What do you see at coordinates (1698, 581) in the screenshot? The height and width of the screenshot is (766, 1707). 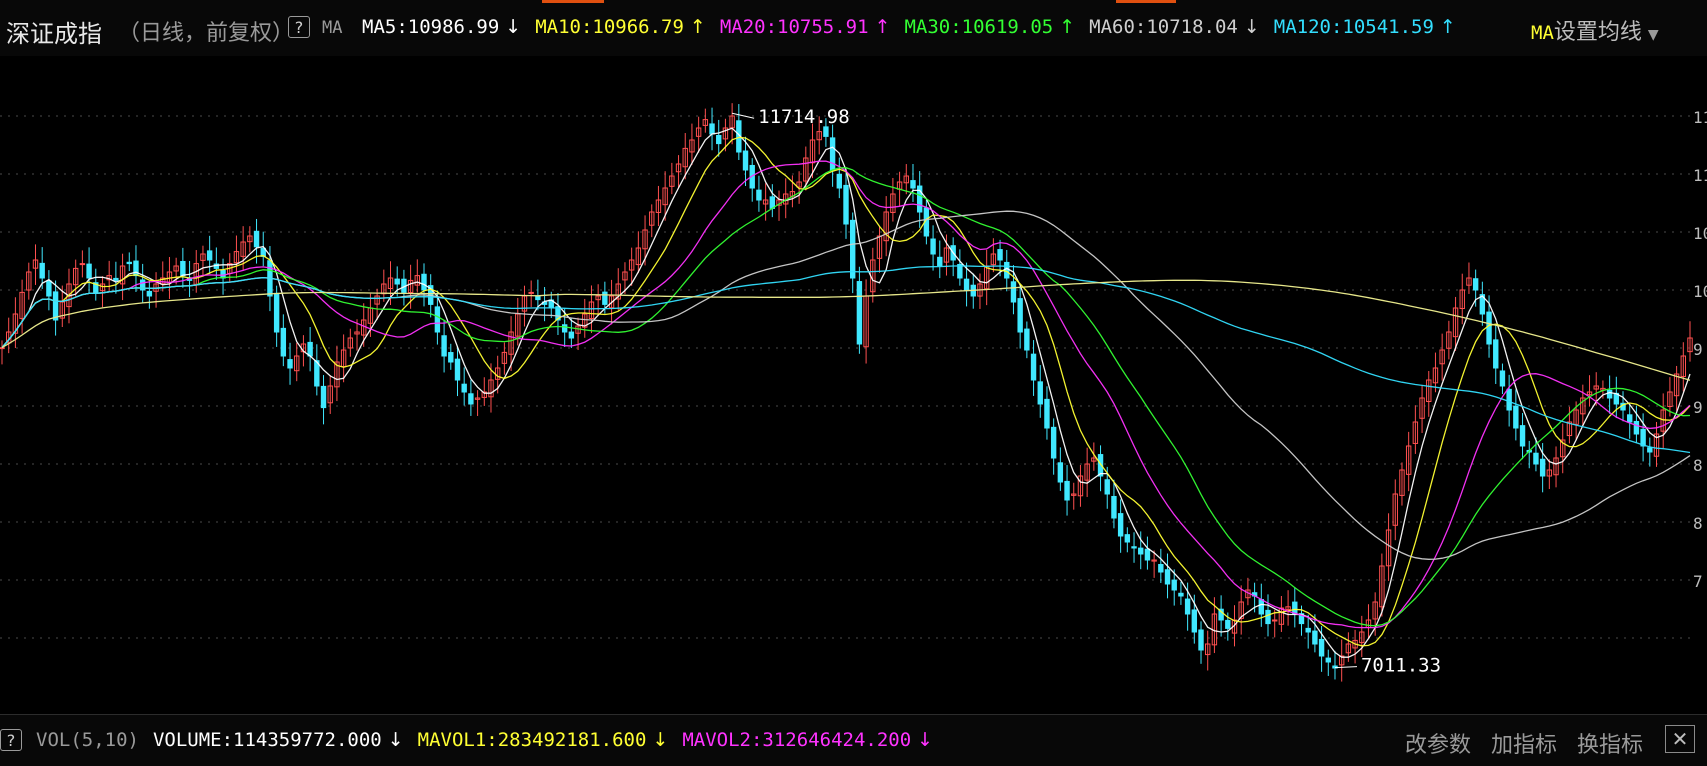 I see `y-tick-label: 7` at bounding box center [1698, 581].